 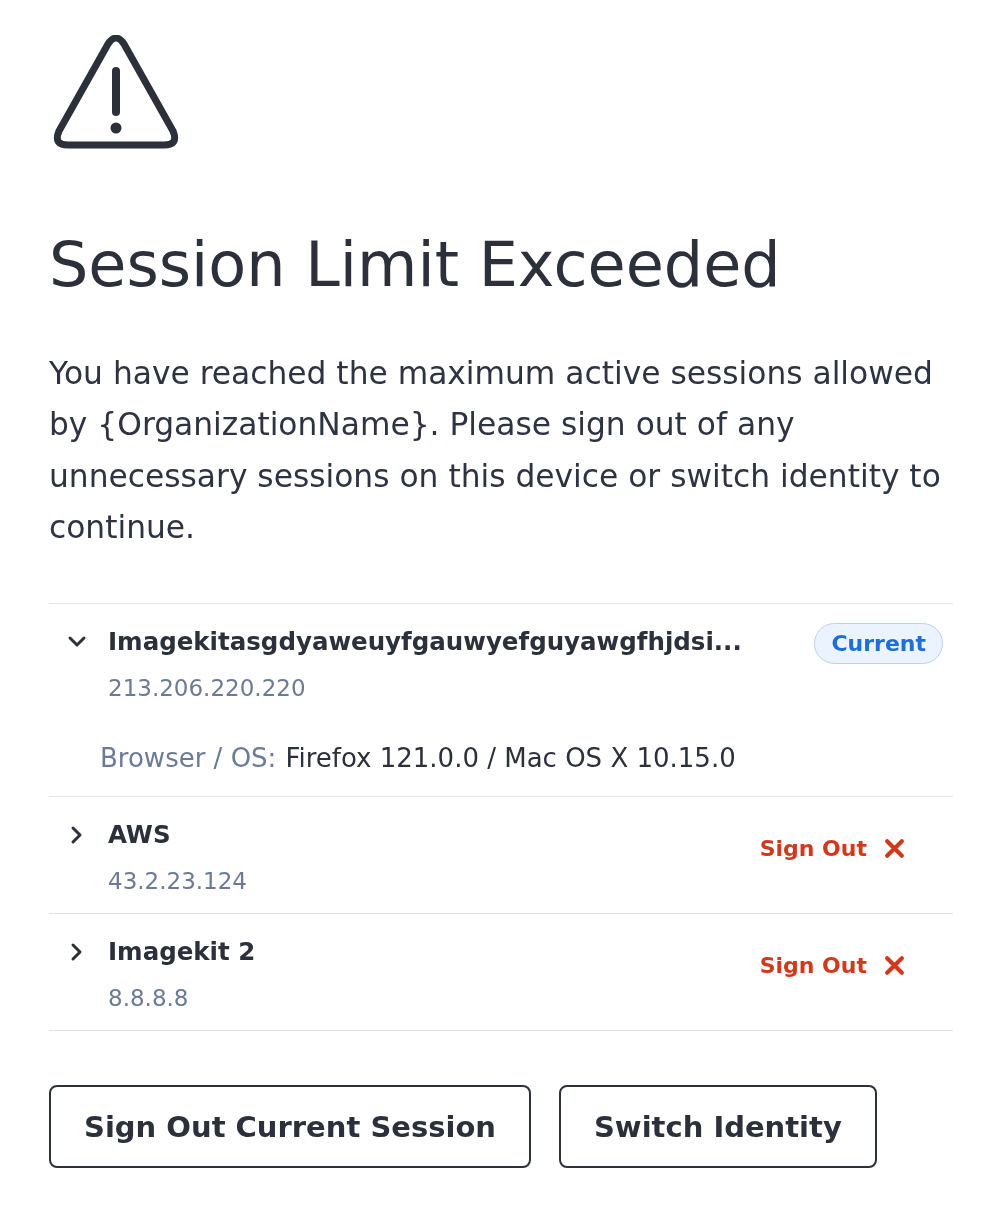 What do you see at coordinates (182, 952) in the screenshot?
I see `session-name: Imagekit 2` at bounding box center [182, 952].